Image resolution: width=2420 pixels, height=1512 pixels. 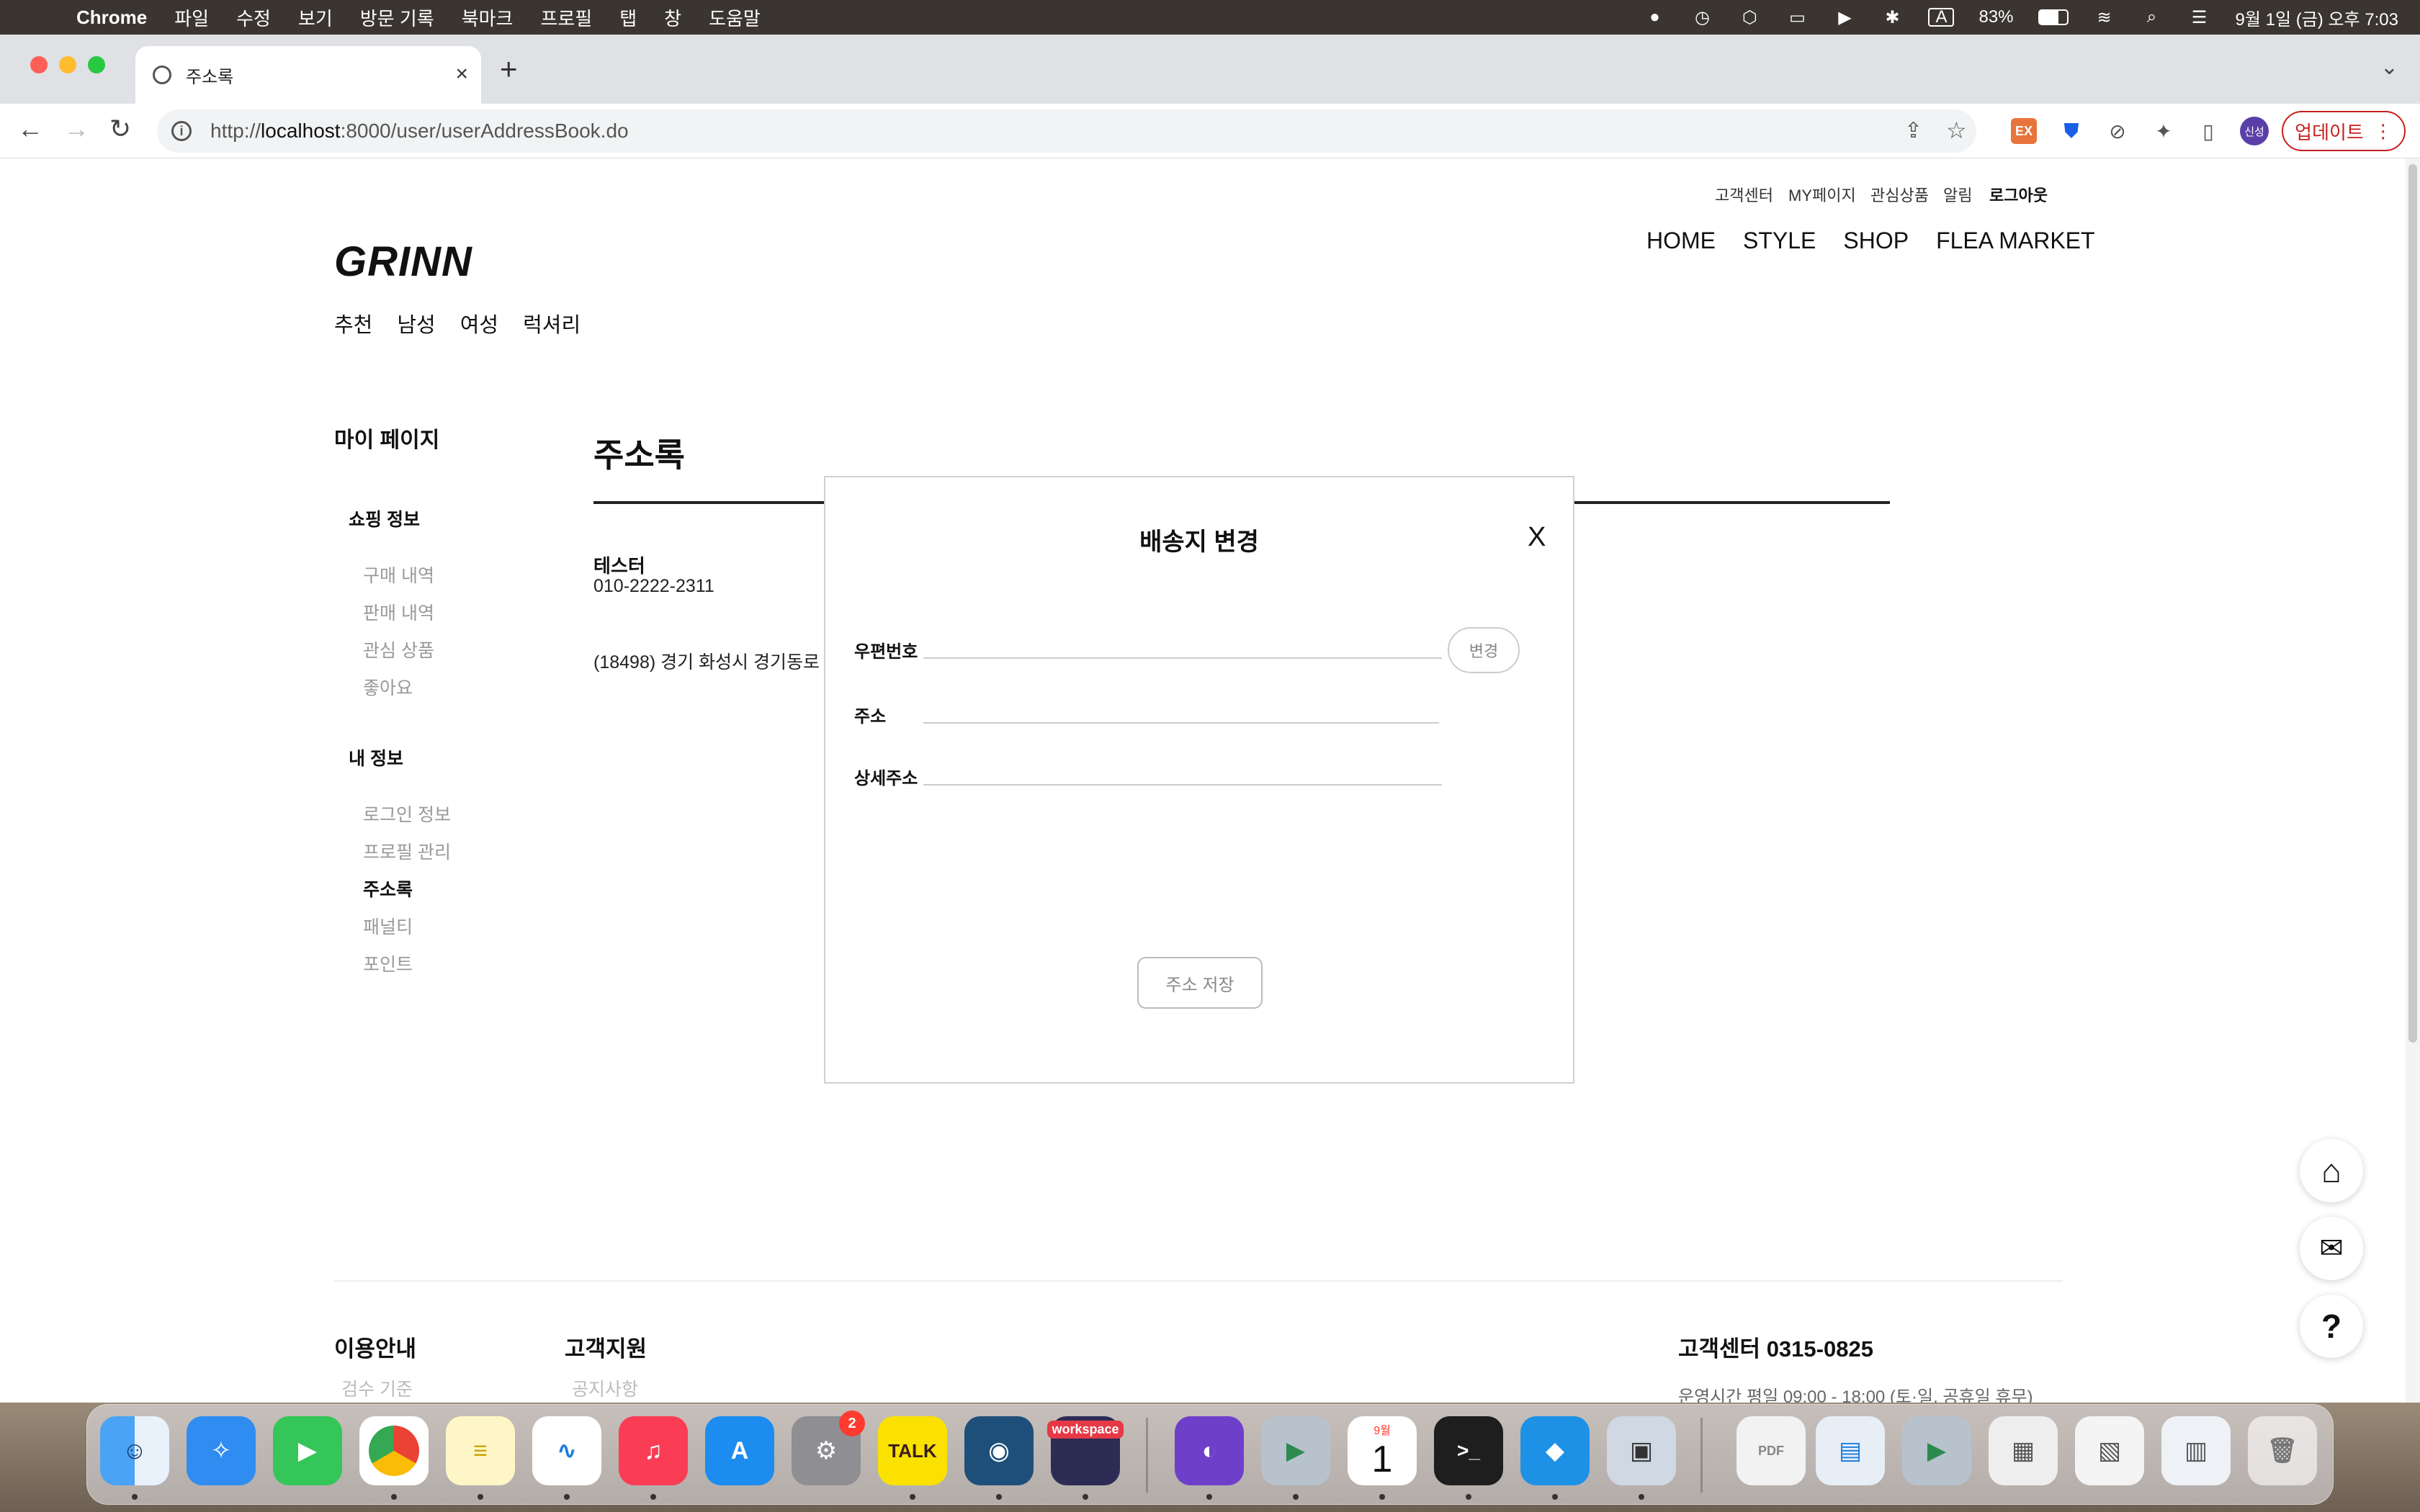 What do you see at coordinates (388, 888) in the screenshot?
I see `sidebar-item-address-book: 주소록` at bounding box center [388, 888].